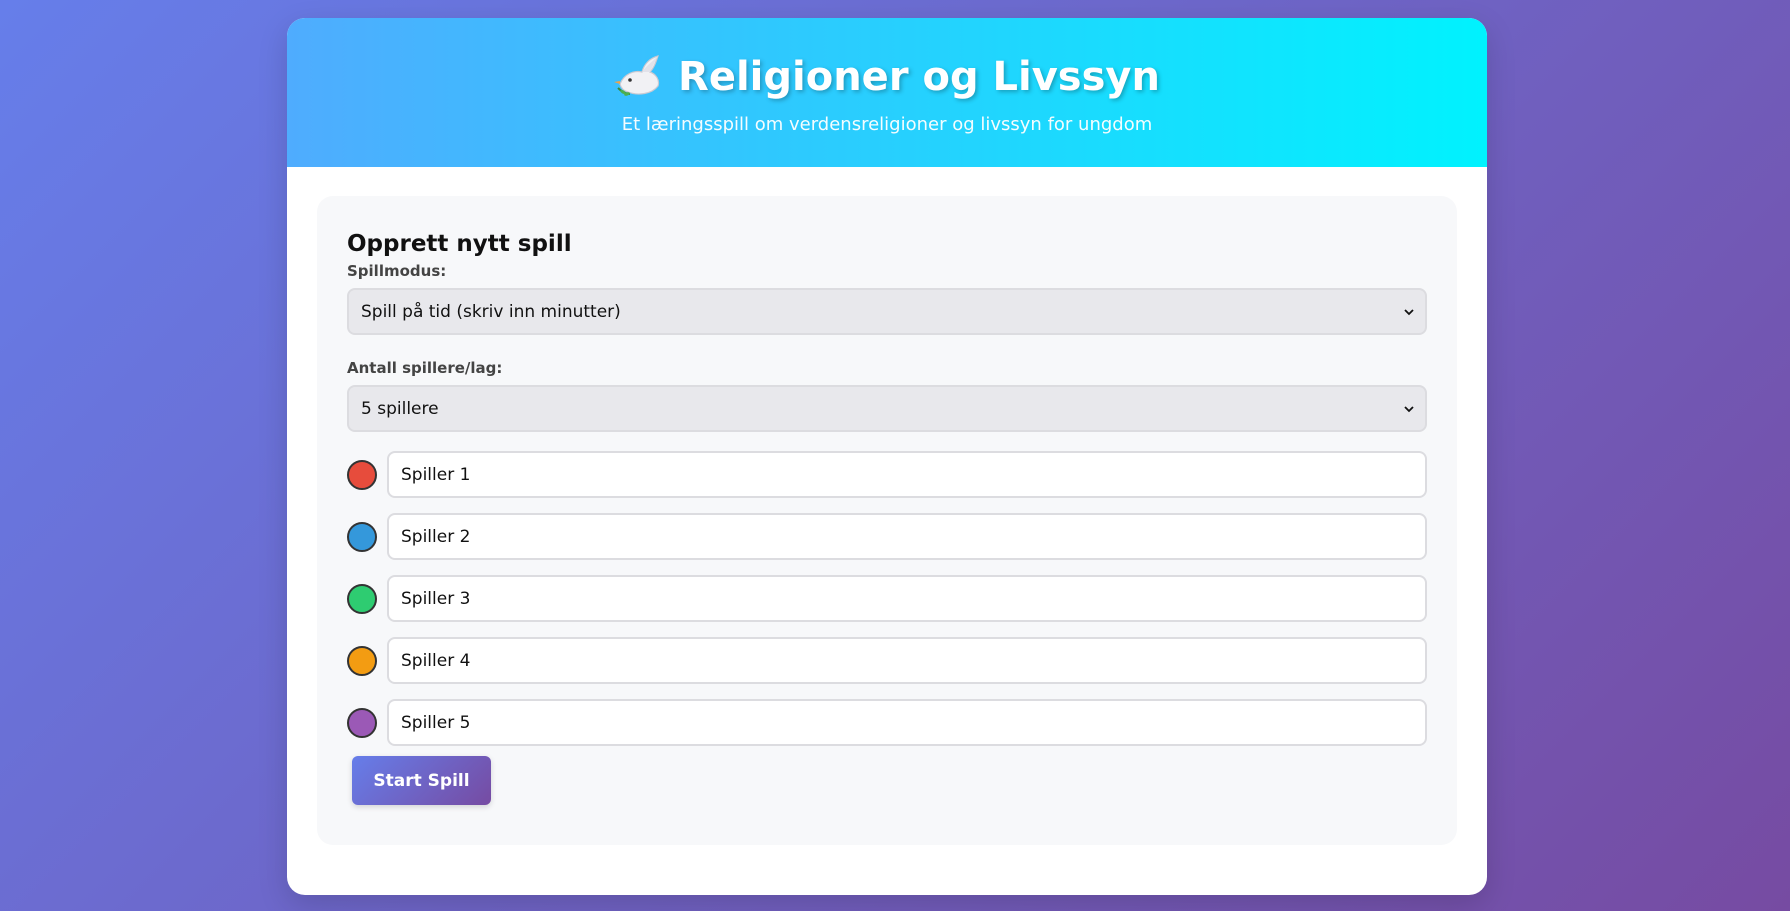 This screenshot has width=1790, height=911. Describe the element at coordinates (639, 77) in the screenshot. I see `dove-icon` at that location.